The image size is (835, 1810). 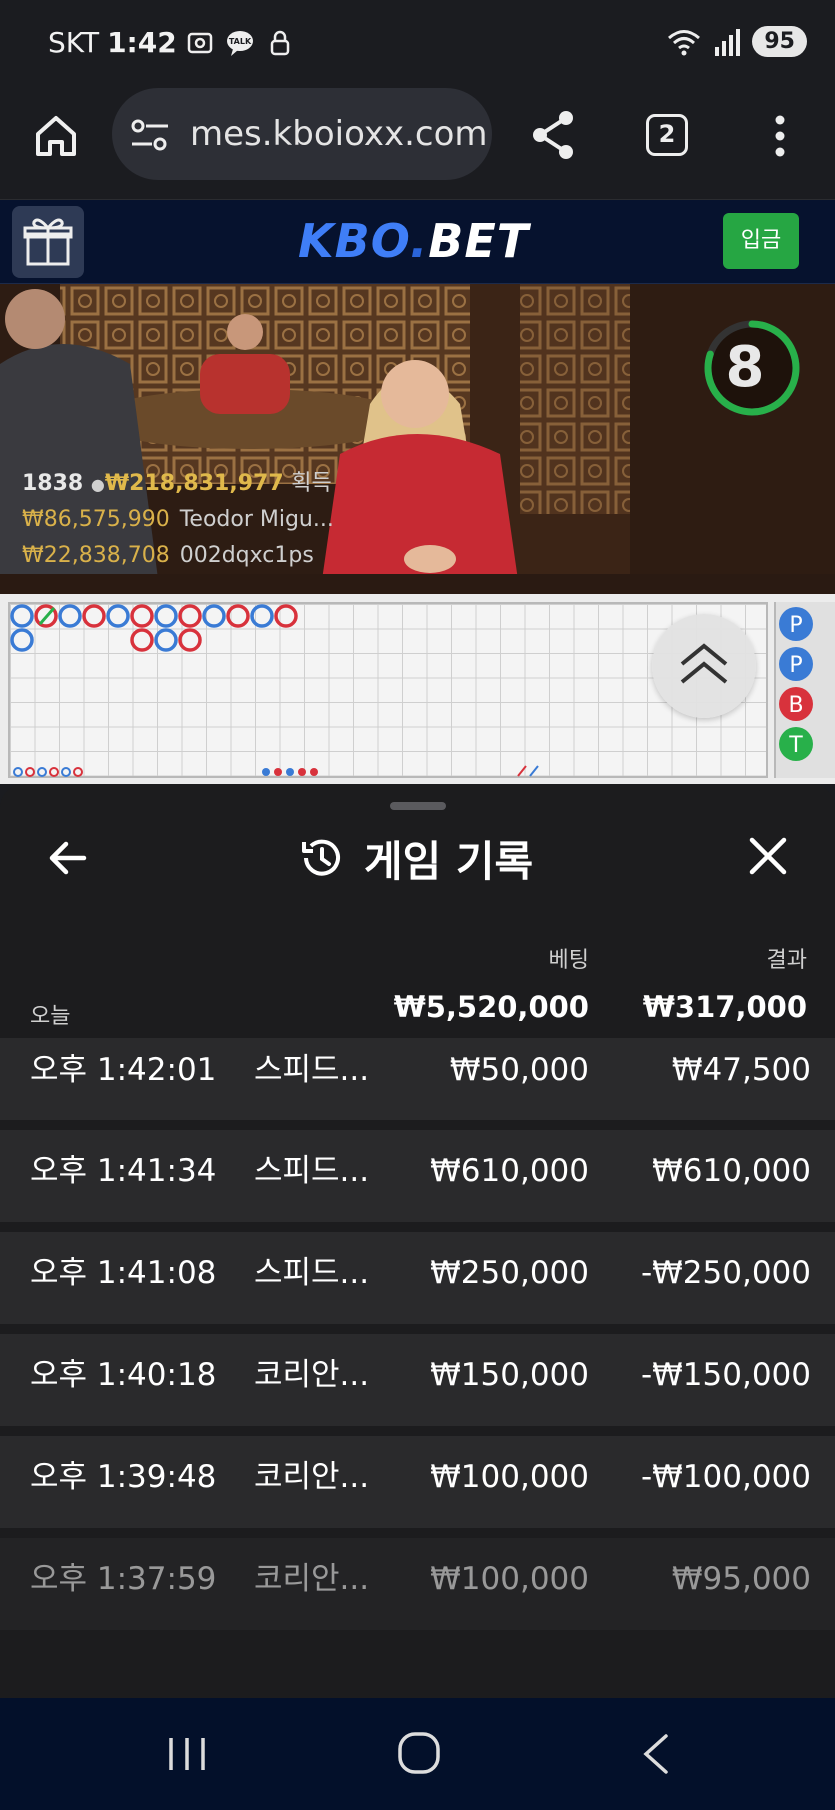 What do you see at coordinates (491, 1007) in the screenshot?
I see `today-bet-total: ₩5,520,000` at bounding box center [491, 1007].